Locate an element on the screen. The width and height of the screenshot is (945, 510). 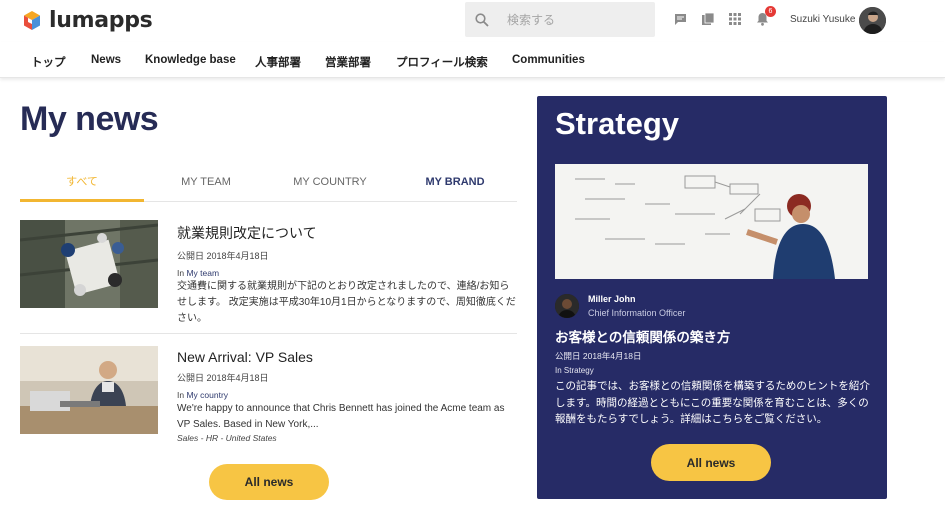
tab-my-team: MY TEAM is located at coordinates (206, 185).